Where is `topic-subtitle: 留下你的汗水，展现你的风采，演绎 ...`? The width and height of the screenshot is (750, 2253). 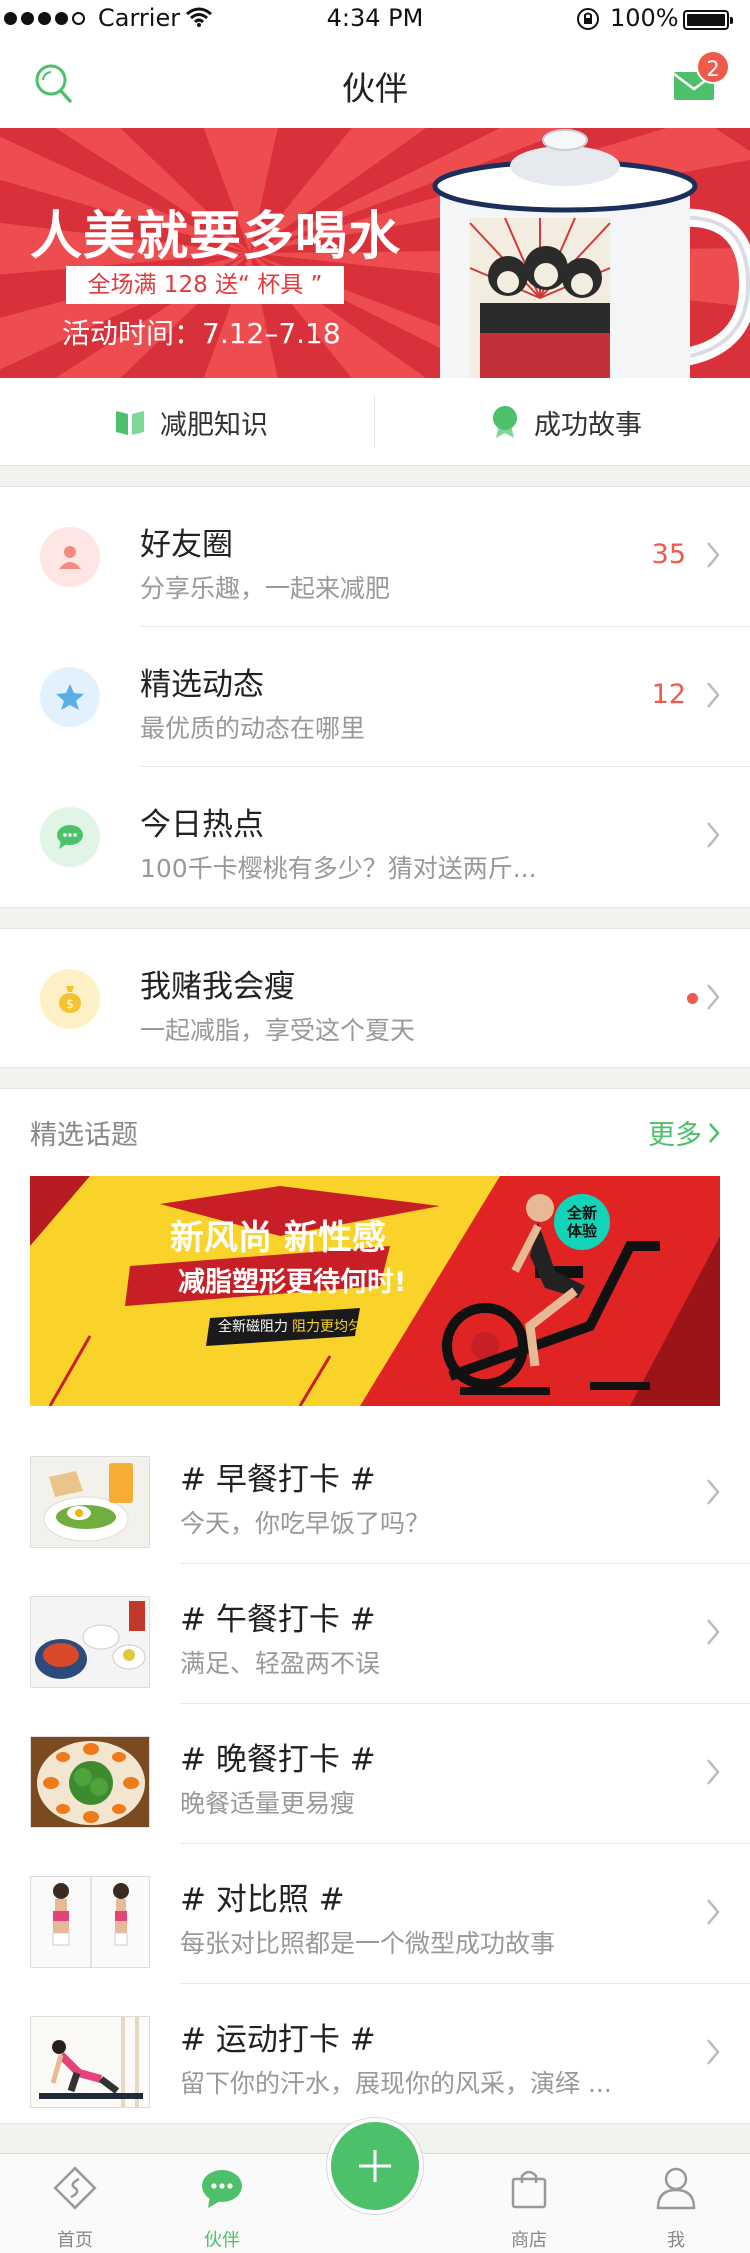
topic-subtitle: 留下你的汗水，展现你的风采，演绎 ... is located at coordinates (396, 2083).